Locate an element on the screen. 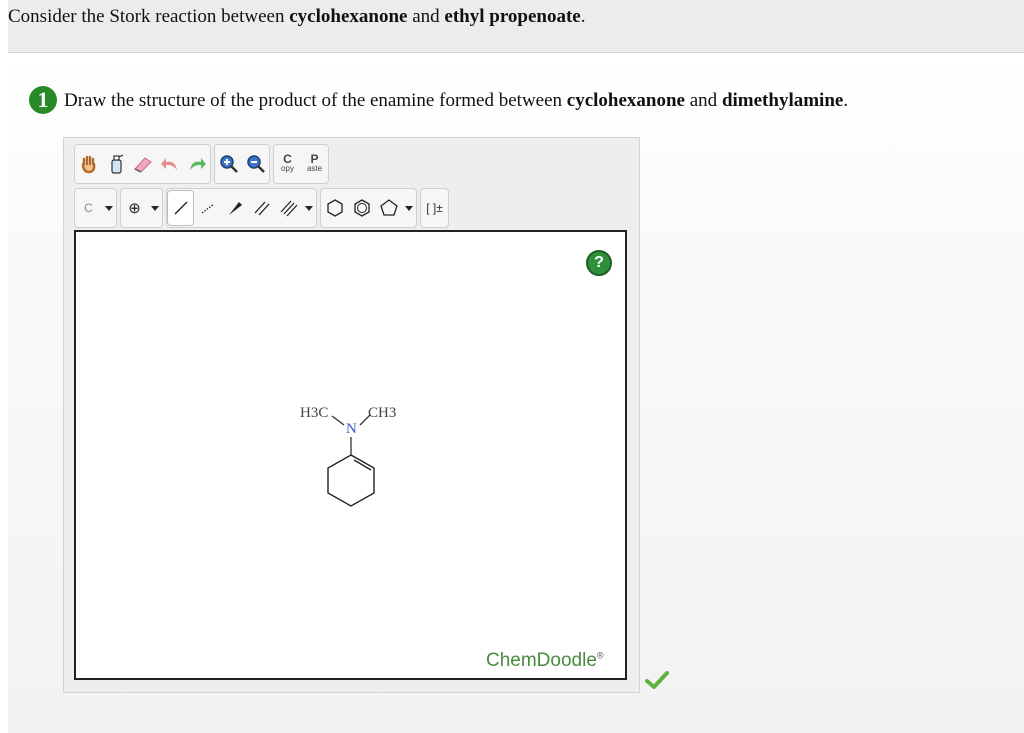  pan-hand-icon is located at coordinates (88, 164).